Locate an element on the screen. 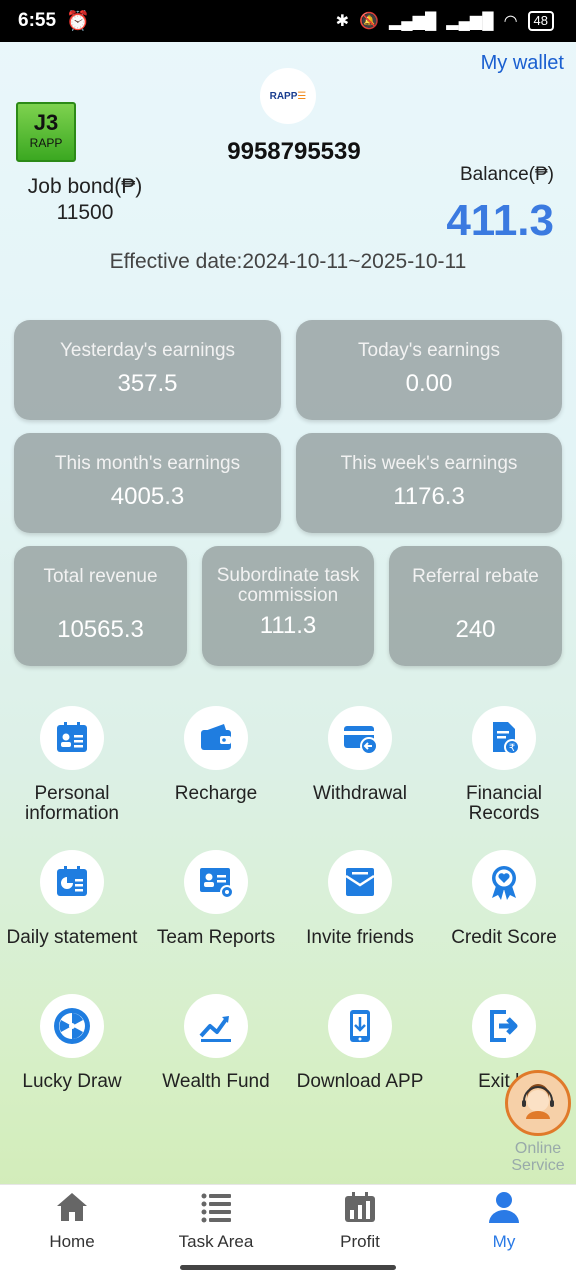 The width and height of the screenshot is (576, 1280). menu-lucky-draw: Lucky Draw is located at coordinates (72, 1043).